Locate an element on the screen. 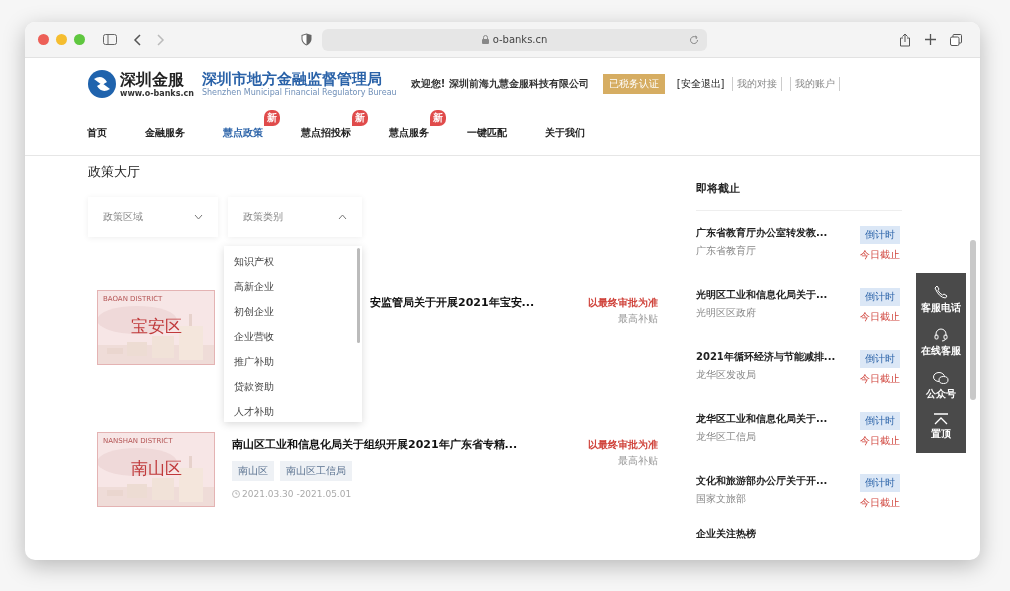  filter-dropdown: 政策区域 is located at coordinates (153, 217).